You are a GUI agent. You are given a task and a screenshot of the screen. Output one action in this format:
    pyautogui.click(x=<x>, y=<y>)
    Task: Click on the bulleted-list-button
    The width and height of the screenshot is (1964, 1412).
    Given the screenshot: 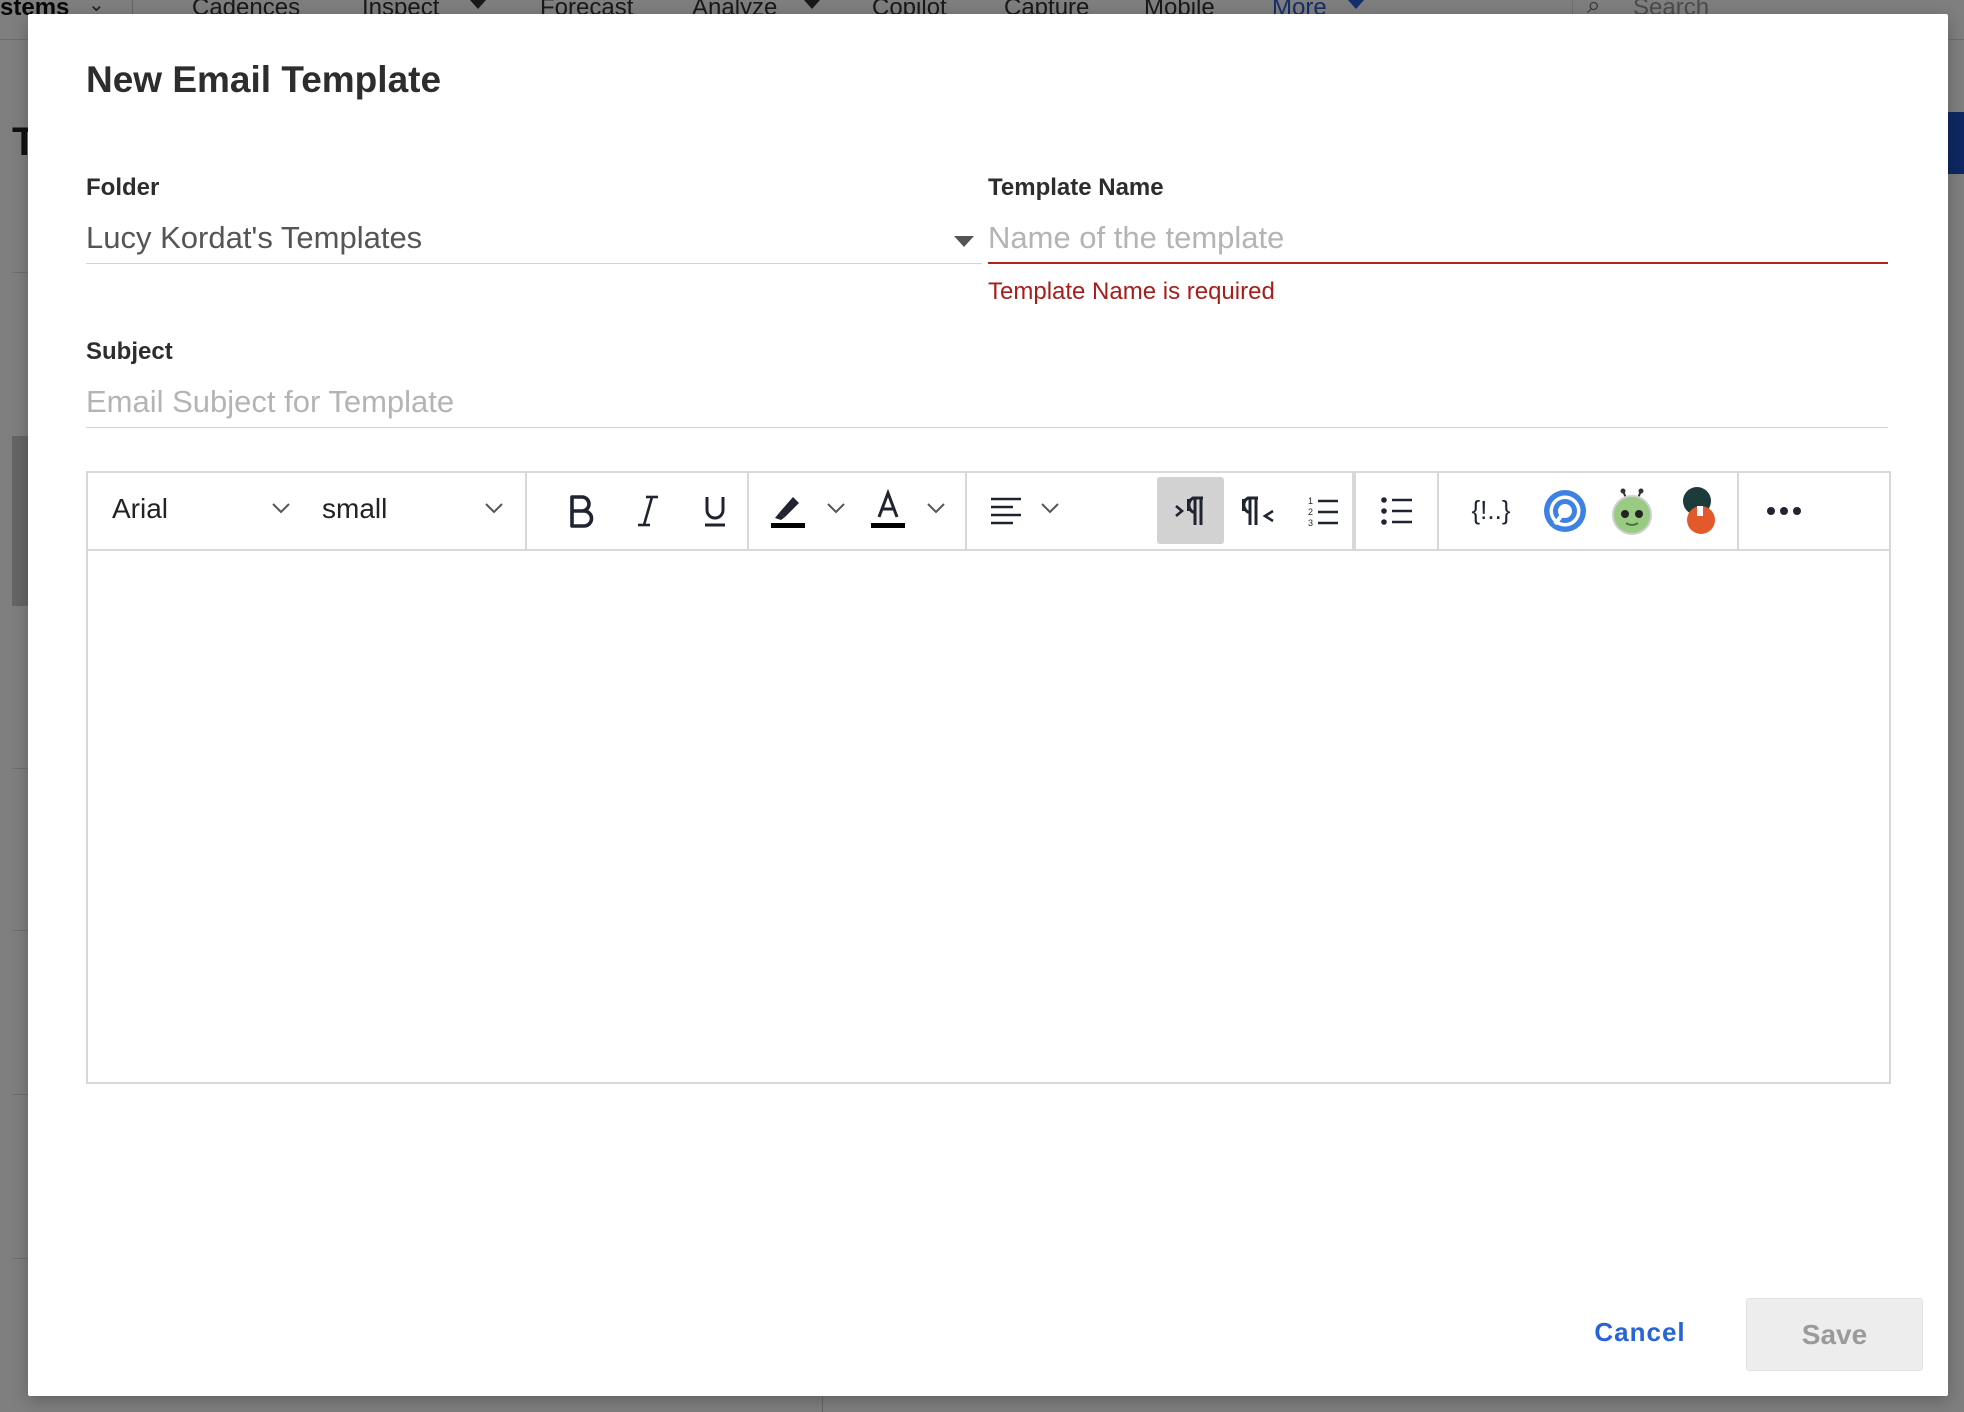 What is the action you would take?
    pyautogui.click(x=1396, y=510)
    